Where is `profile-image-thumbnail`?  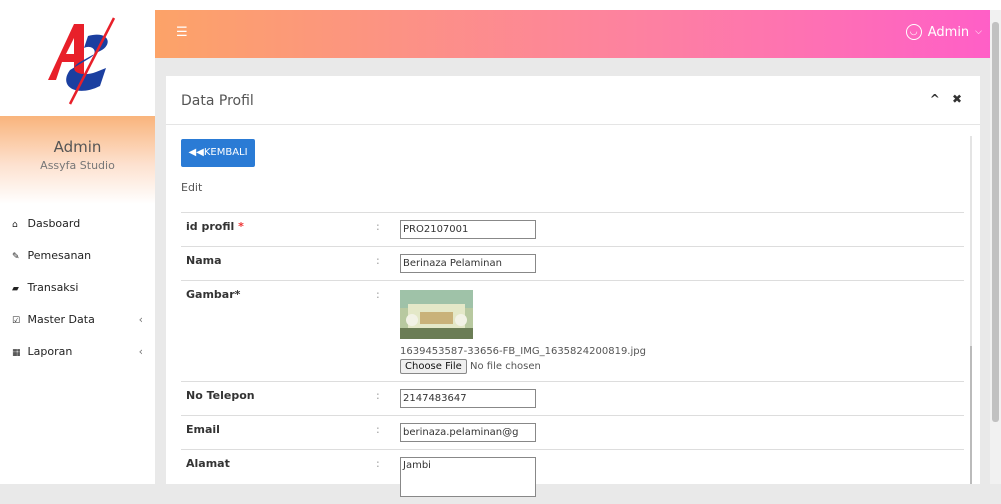
profile-image-thumbnail is located at coordinates (436, 314).